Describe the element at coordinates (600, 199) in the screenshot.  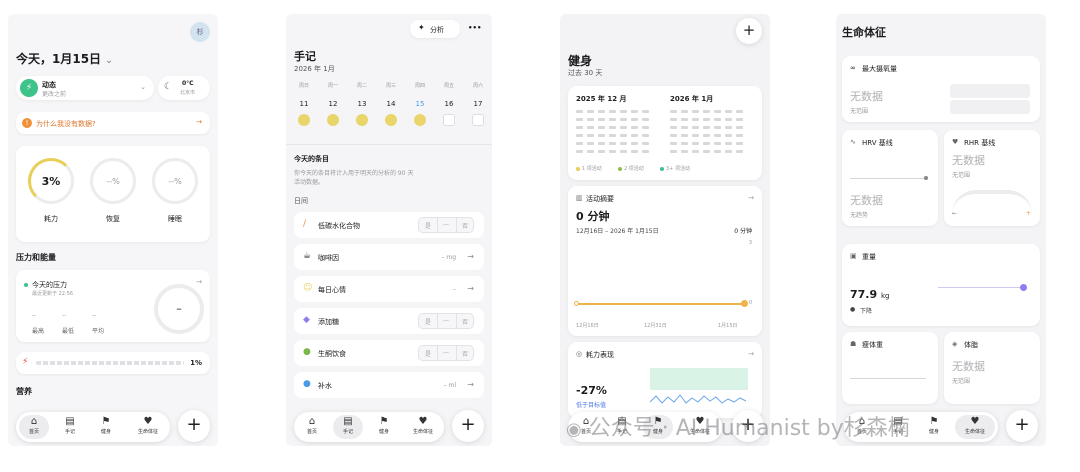
I see `summary-title: 活动摘要` at that location.